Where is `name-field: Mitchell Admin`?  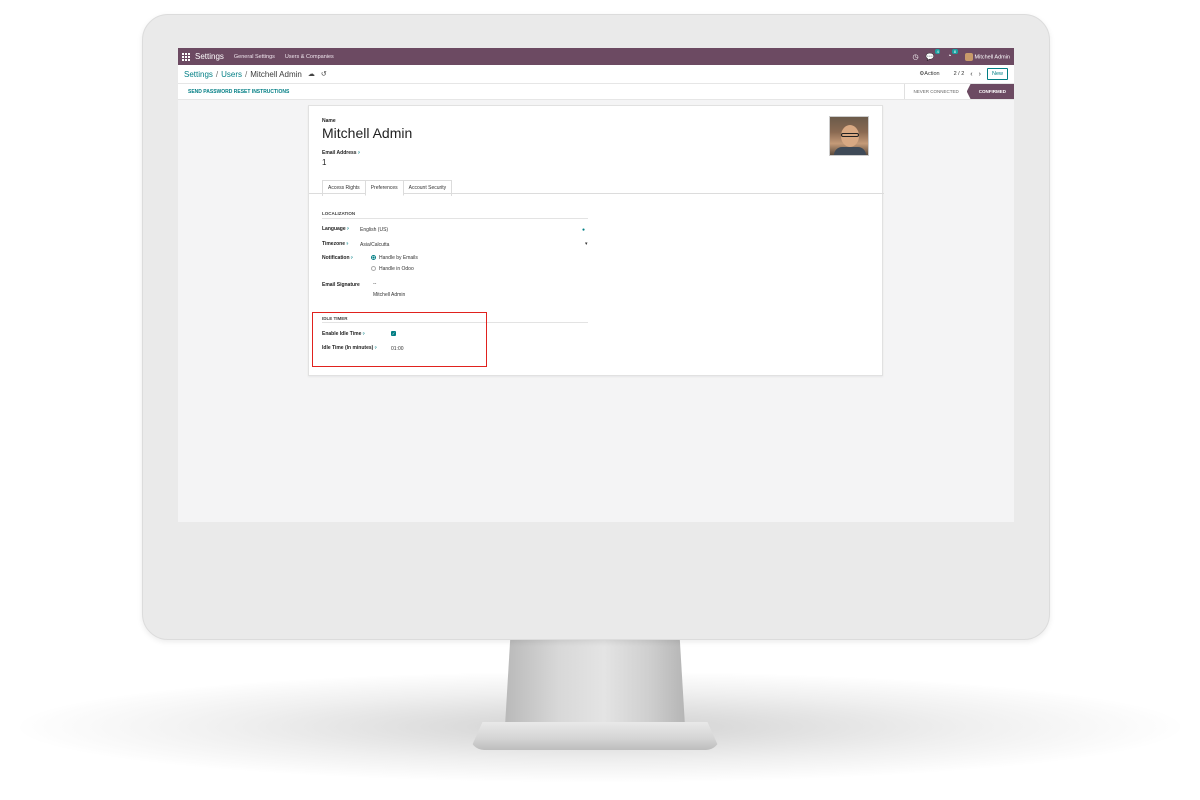
name-field: Mitchell Admin is located at coordinates (367, 133).